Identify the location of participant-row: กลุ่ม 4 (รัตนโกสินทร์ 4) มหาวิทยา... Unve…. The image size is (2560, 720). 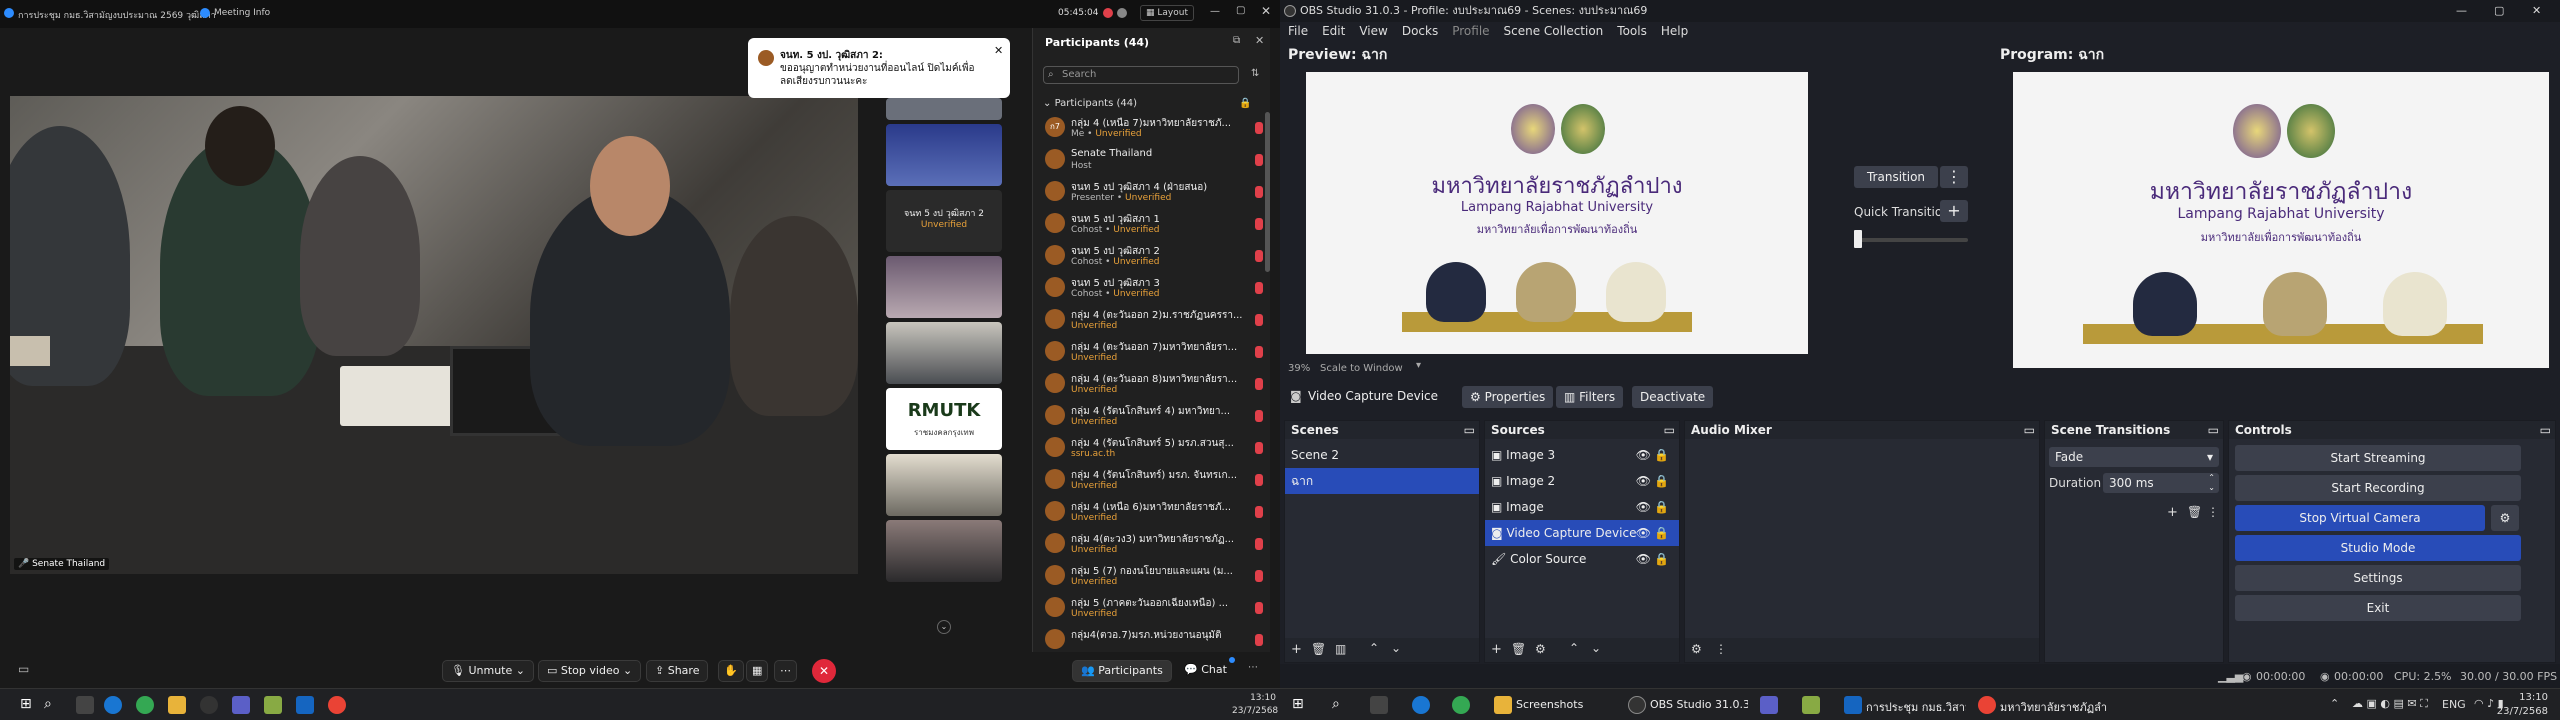
(1155, 417).